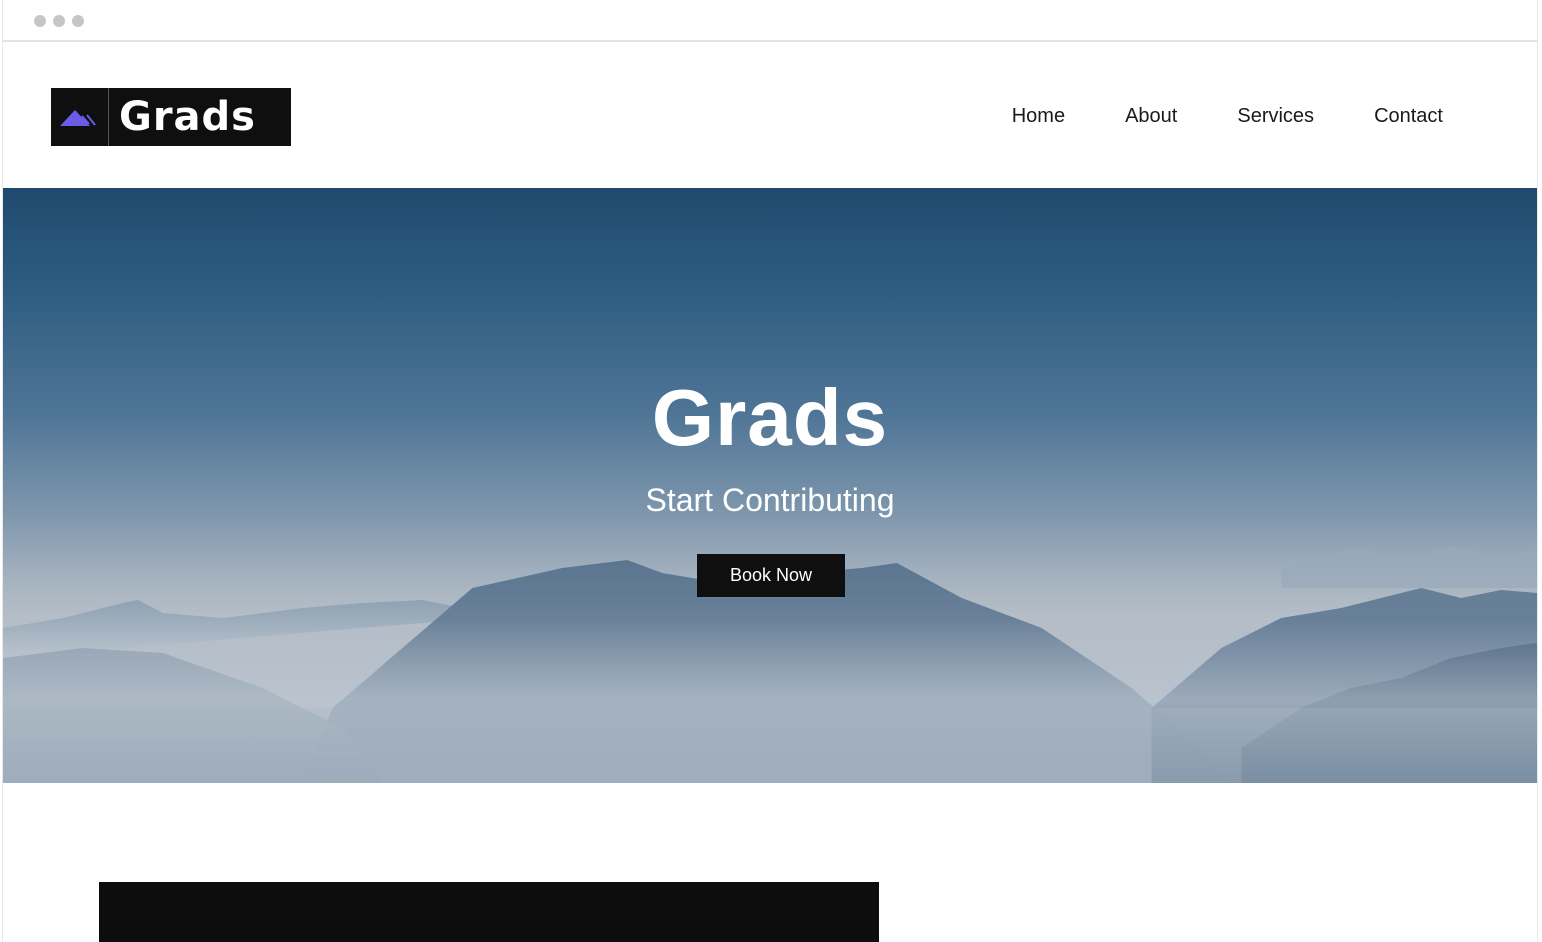 This screenshot has width=1542, height=942. What do you see at coordinates (770, 21) in the screenshot?
I see `window-titlebar` at bounding box center [770, 21].